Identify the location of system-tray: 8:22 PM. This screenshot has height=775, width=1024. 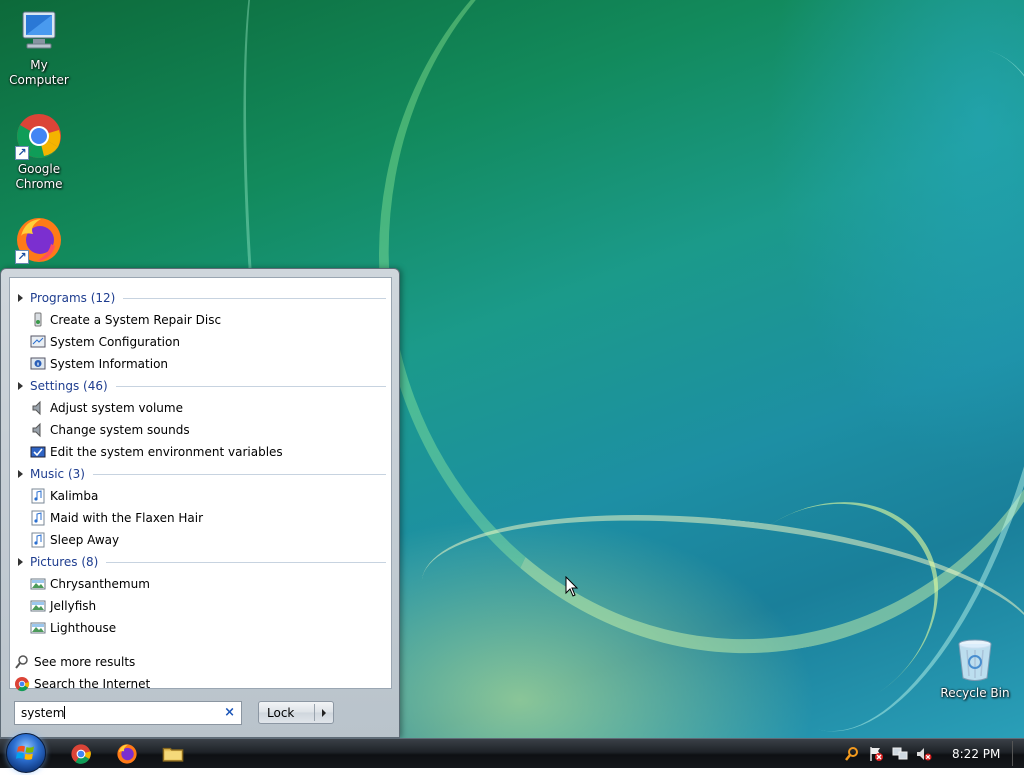
(932, 754).